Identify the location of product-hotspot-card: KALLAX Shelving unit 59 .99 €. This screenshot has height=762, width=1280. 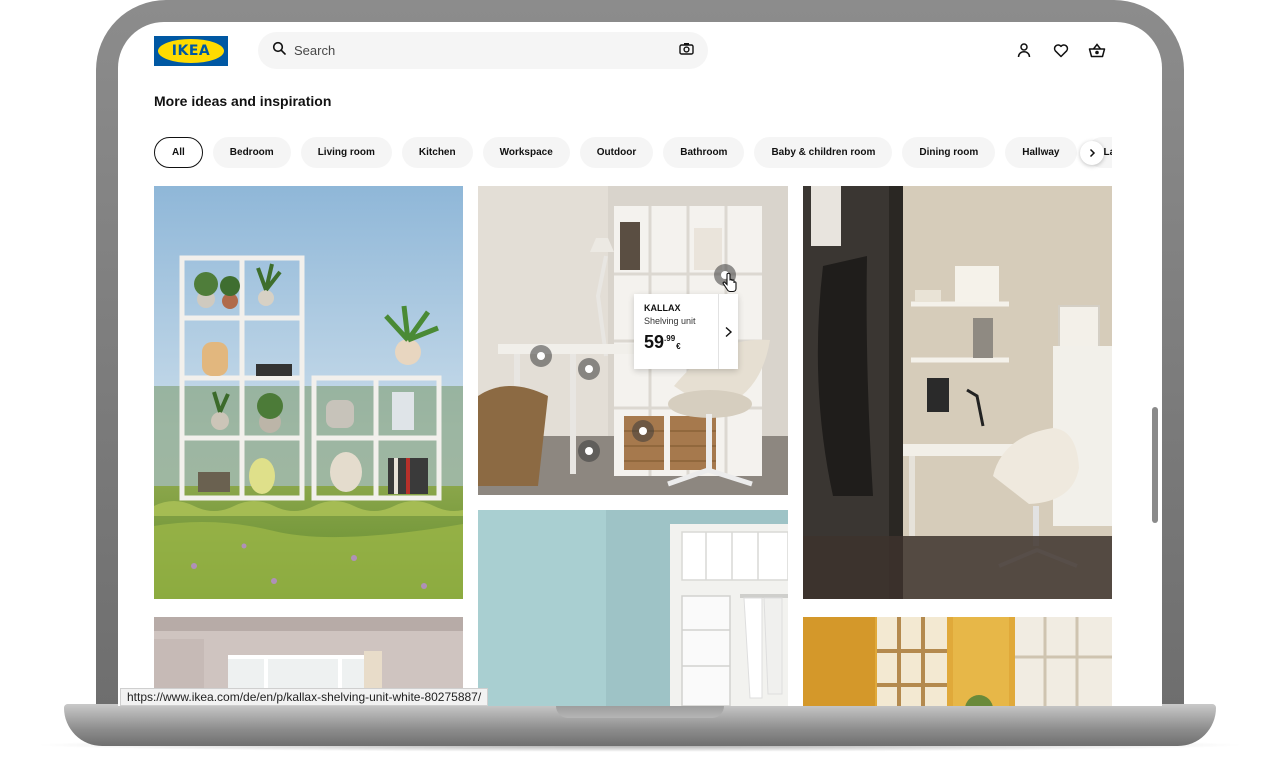
(686, 331).